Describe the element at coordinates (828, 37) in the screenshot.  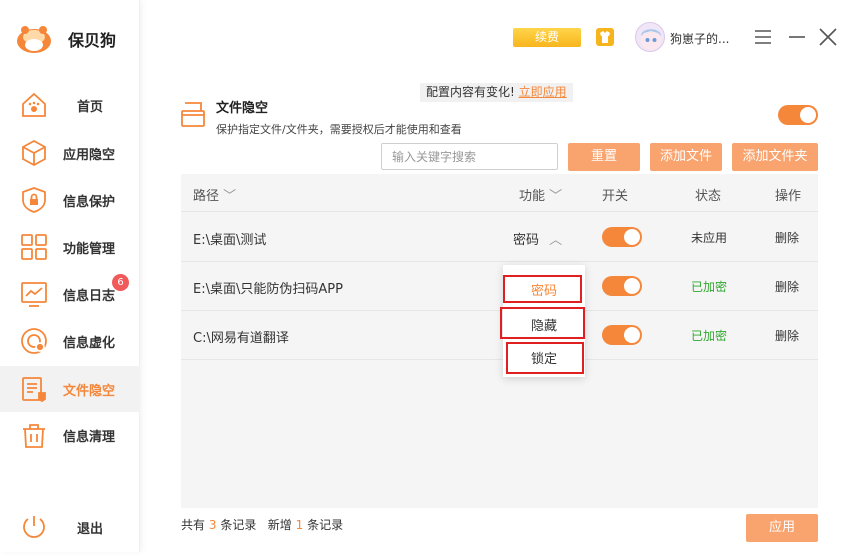
I see `close-icon` at that location.